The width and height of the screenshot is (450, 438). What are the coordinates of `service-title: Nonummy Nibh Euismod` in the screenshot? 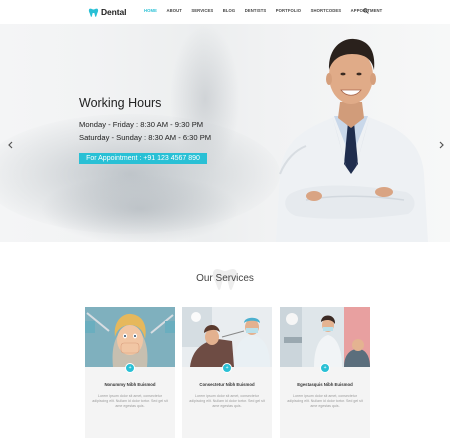 It's located at (130, 384).